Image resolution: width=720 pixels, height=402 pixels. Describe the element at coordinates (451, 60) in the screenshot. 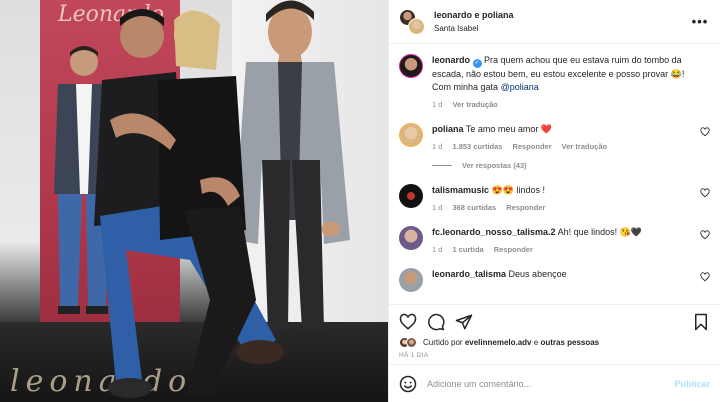

I see `caption-username: leonardo` at that location.